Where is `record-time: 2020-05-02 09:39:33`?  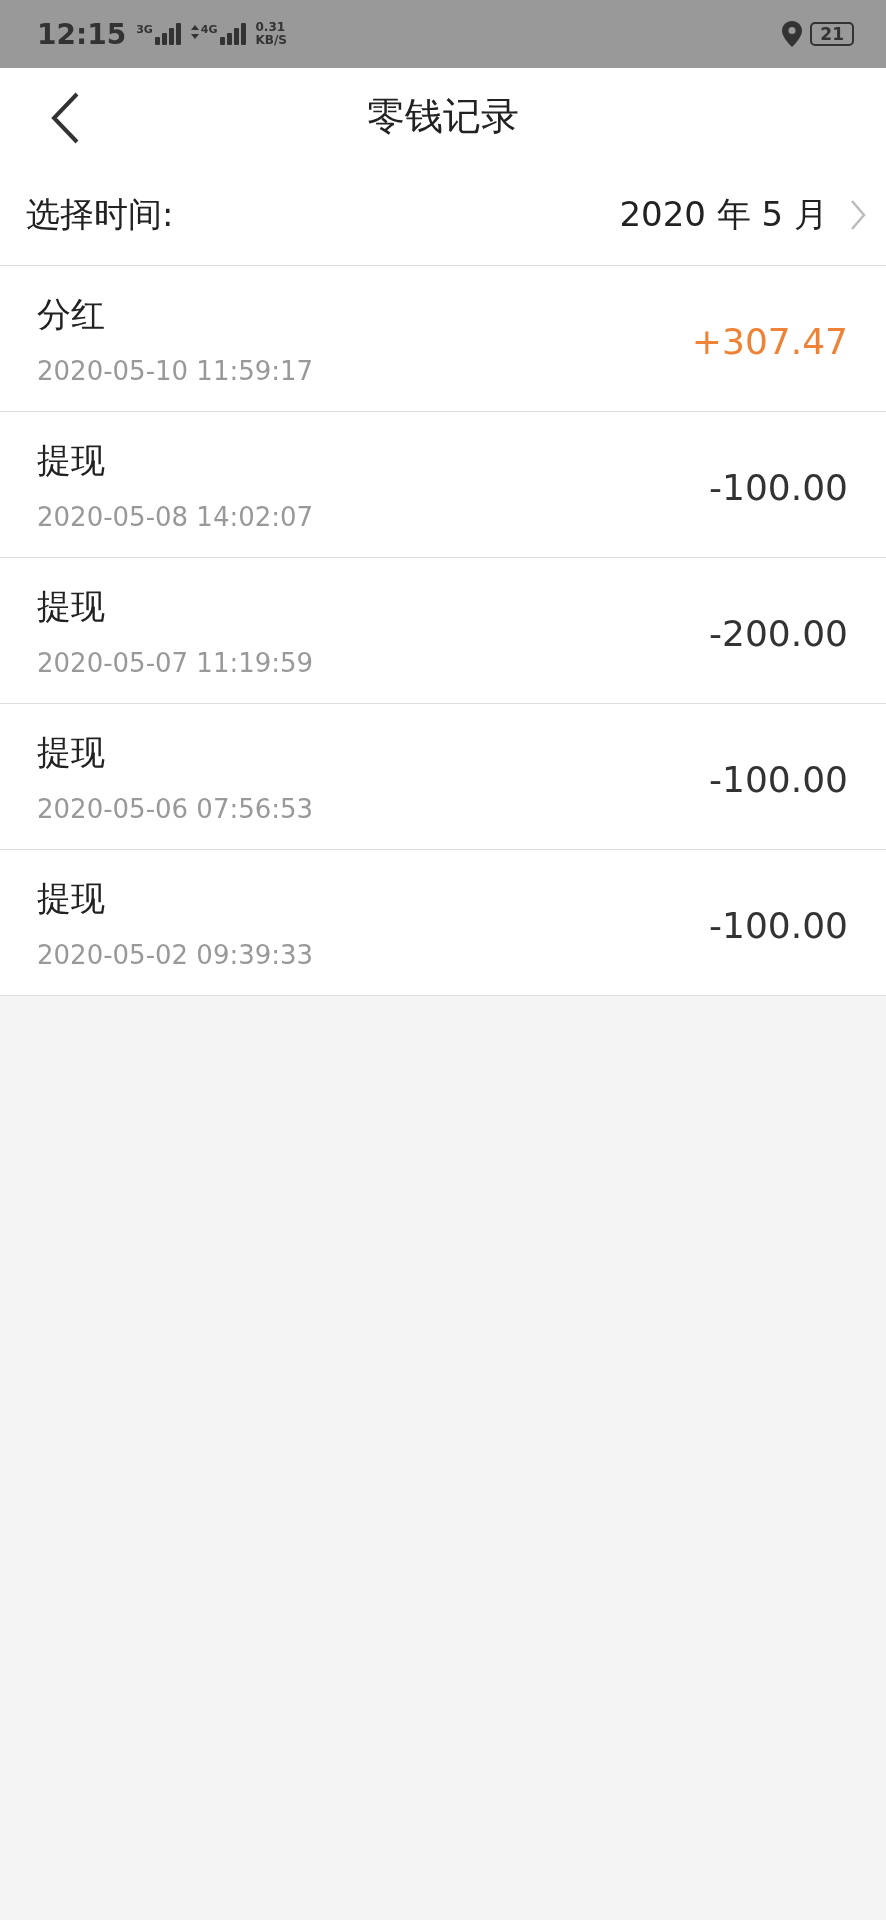 record-time: 2020-05-02 09:39:33 is located at coordinates (176, 954).